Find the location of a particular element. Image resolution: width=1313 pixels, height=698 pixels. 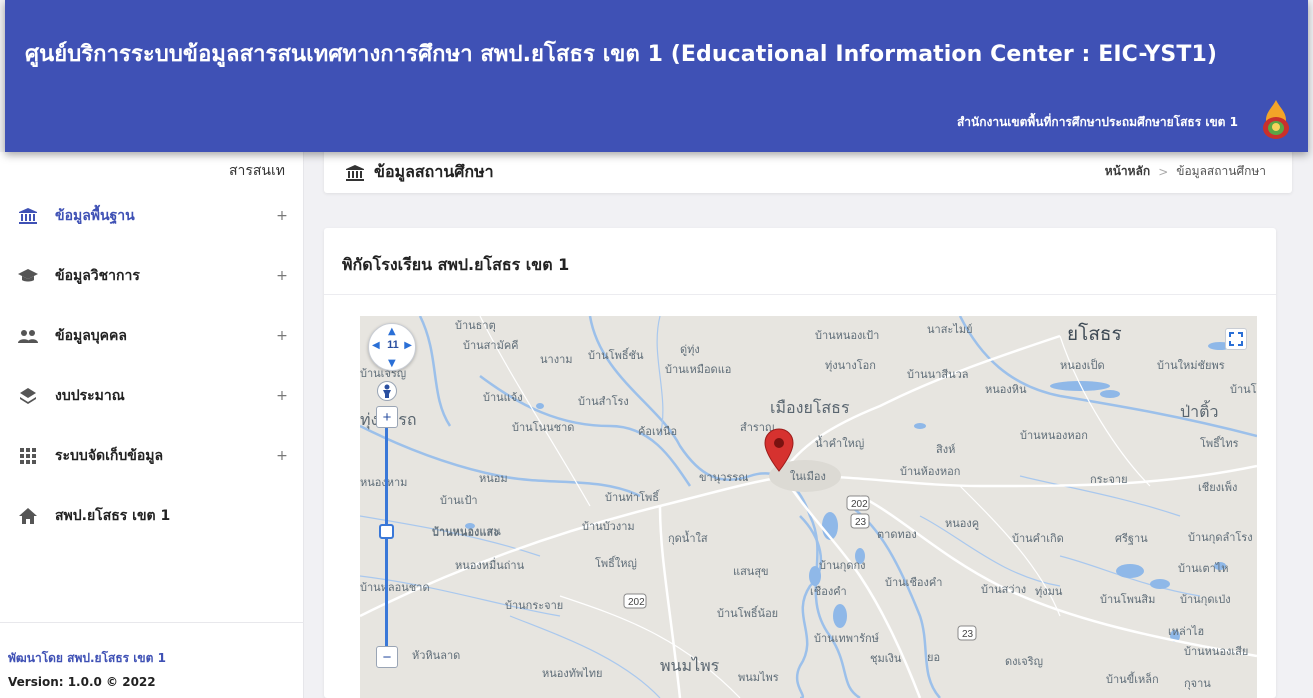

people-icon is located at coordinates (28, 336).